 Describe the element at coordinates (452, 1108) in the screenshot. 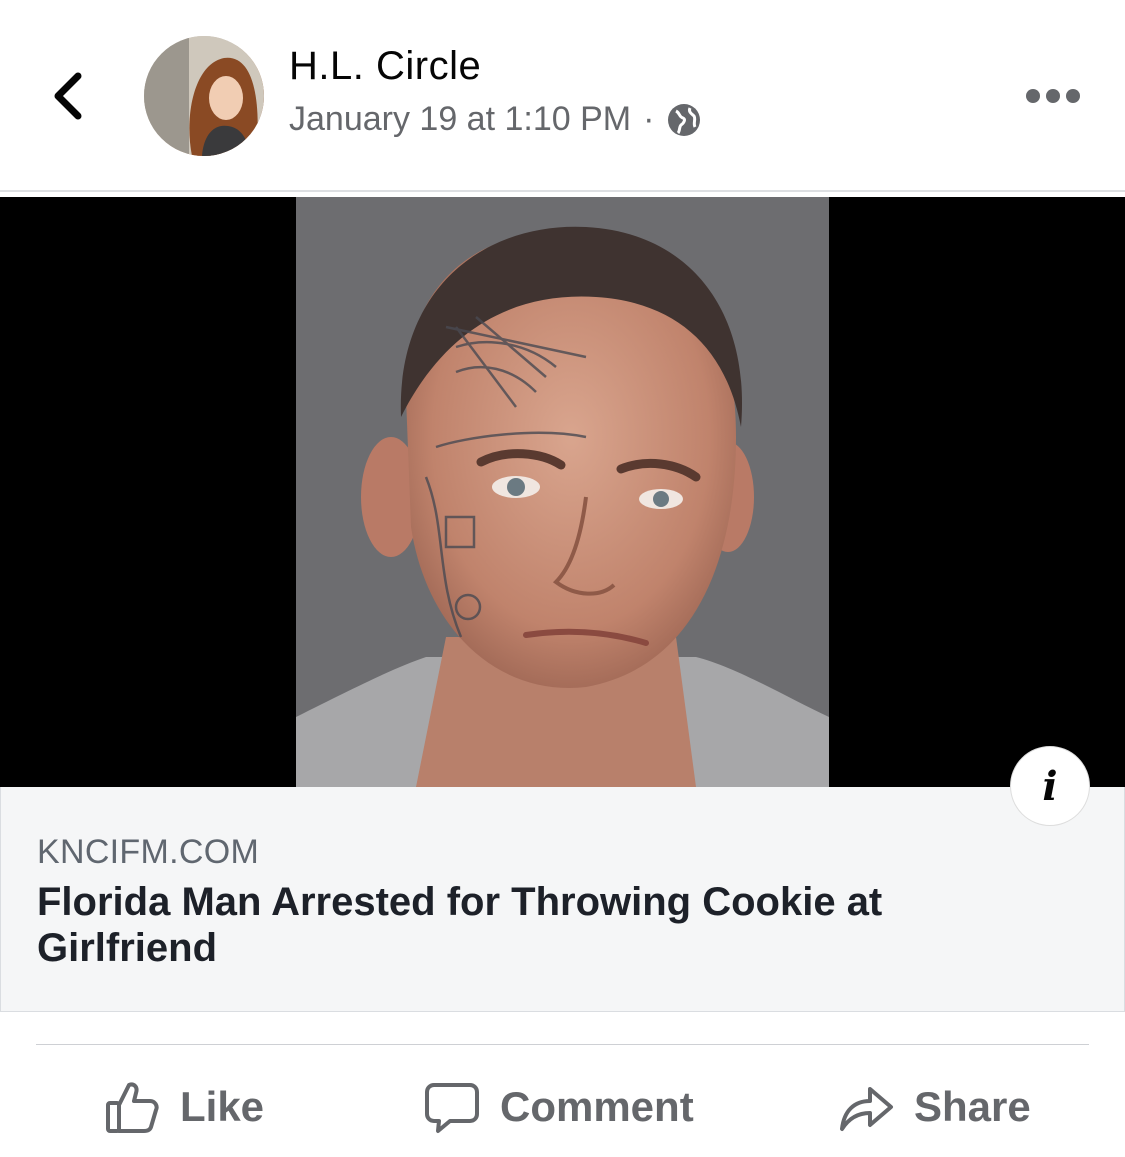

I see `comment-bubble-icon` at that location.